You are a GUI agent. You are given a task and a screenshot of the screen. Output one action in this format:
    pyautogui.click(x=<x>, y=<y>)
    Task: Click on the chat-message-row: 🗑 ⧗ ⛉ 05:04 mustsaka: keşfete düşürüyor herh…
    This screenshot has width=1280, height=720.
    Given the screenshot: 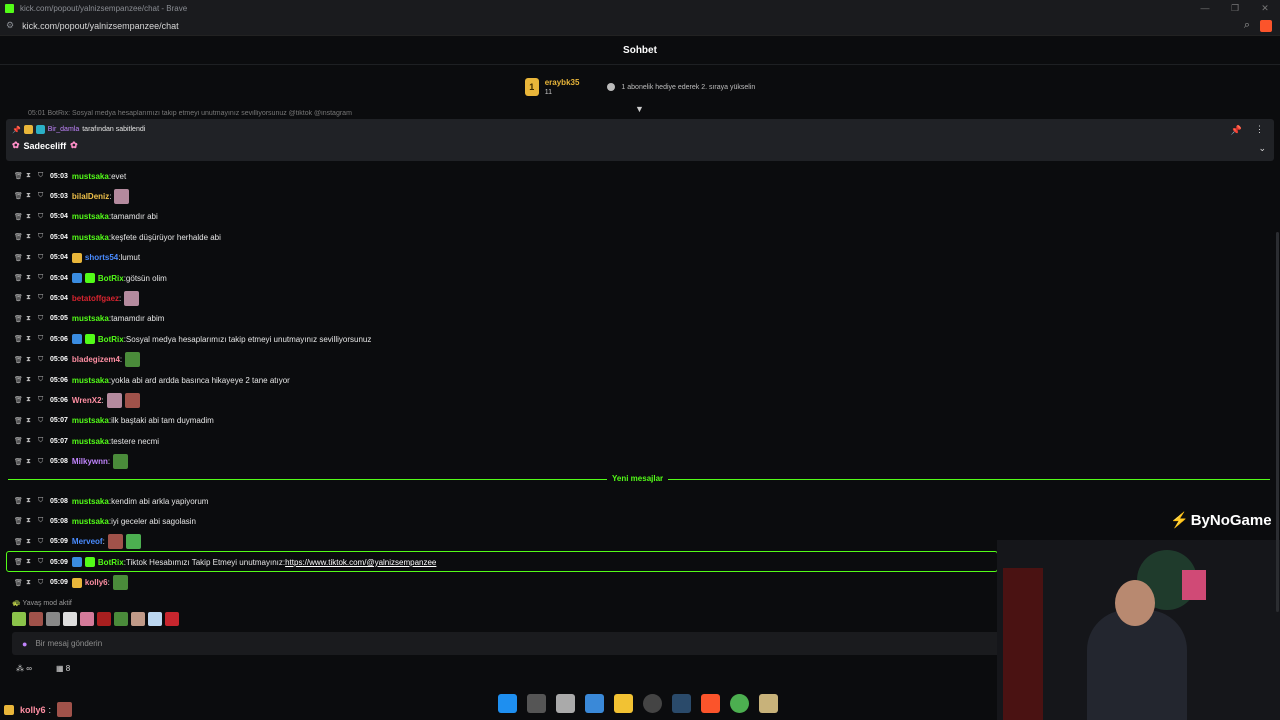 What is the action you would take?
    pyautogui.click(x=117, y=237)
    